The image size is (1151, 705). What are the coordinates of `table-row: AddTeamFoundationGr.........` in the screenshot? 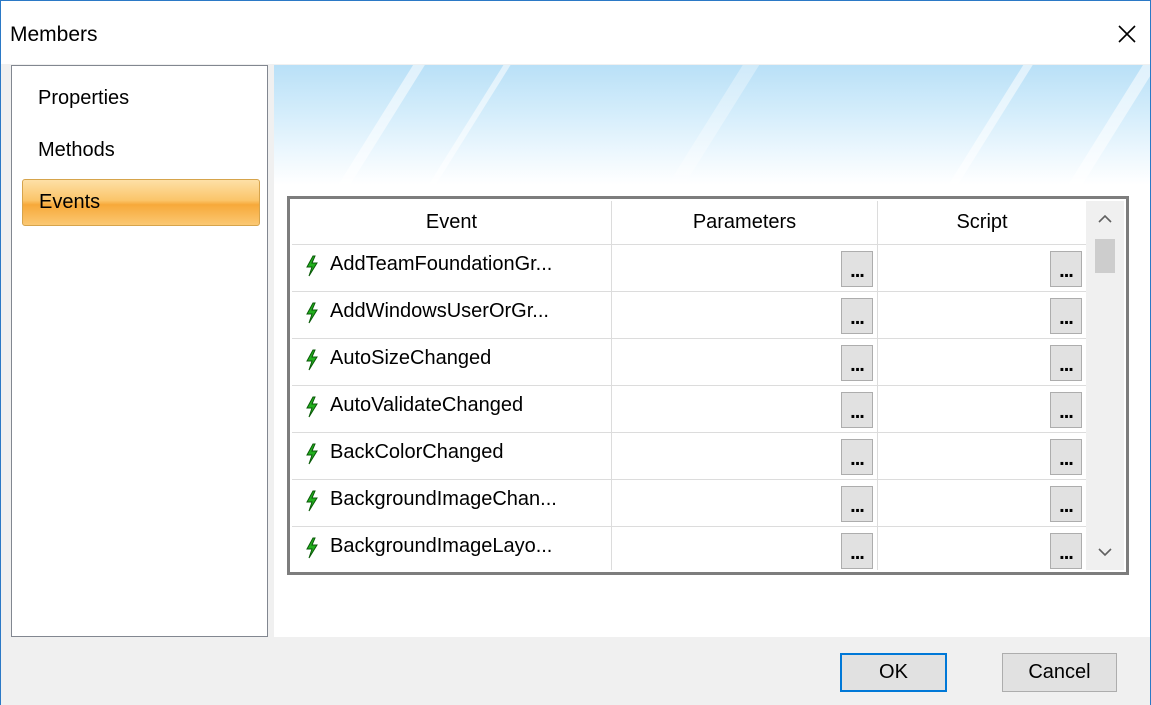 It's located at (689, 268).